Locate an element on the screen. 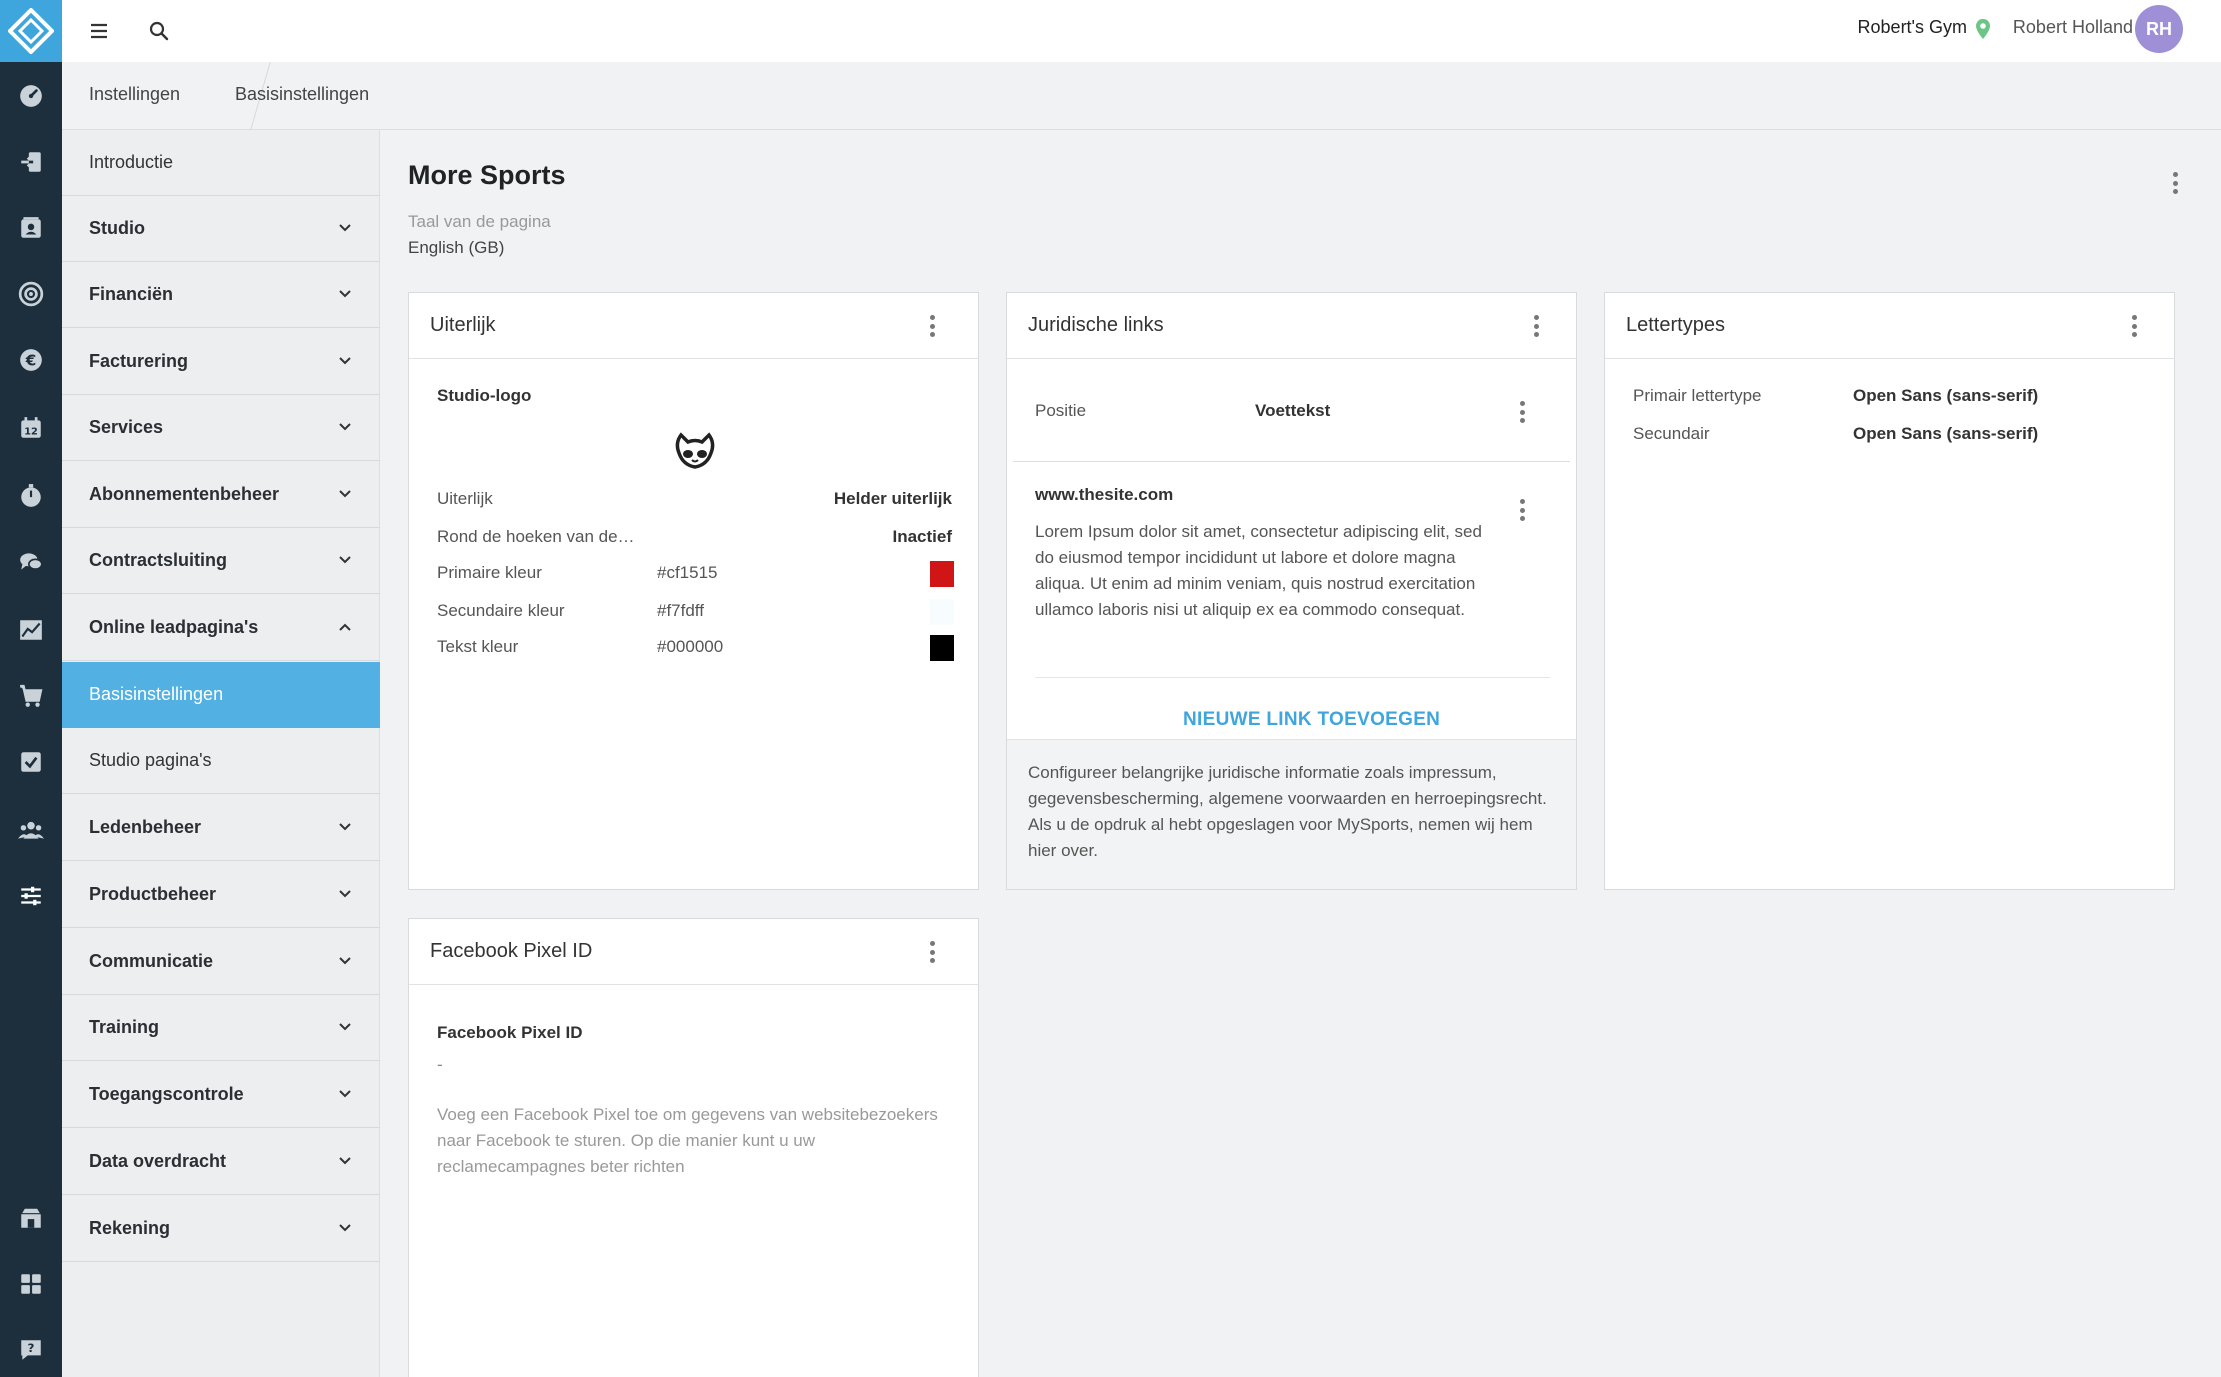  legal-links-card-header: Juridische links is located at coordinates (1291, 326).